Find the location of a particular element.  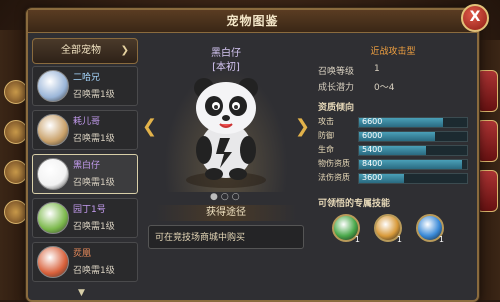

pet-type: 近战攻击型 is located at coordinates (393, 52).